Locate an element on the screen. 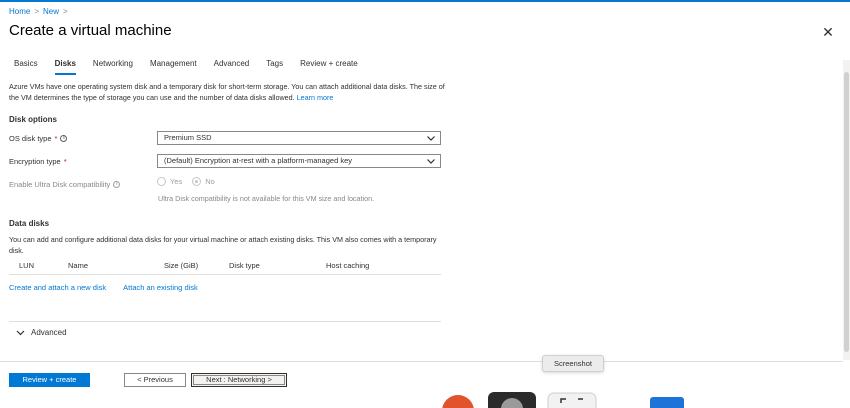  radio-label: Yes is located at coordinates (176, 181).